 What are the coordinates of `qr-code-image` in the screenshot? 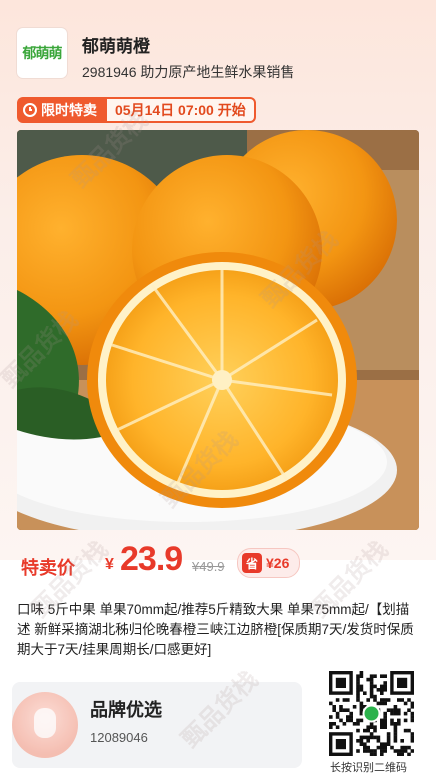 It's located at (372, 714).